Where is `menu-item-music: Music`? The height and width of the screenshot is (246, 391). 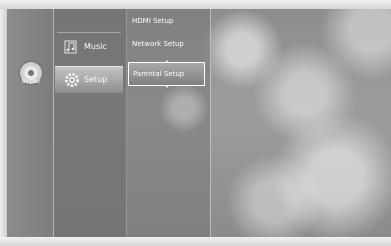 menu-item-music: Music is located at coordinates (89, 47).